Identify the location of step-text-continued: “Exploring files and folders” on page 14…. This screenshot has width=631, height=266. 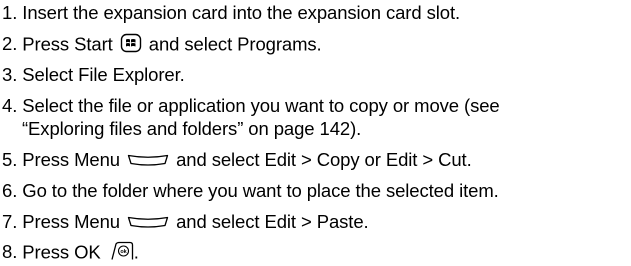
(192, 128).